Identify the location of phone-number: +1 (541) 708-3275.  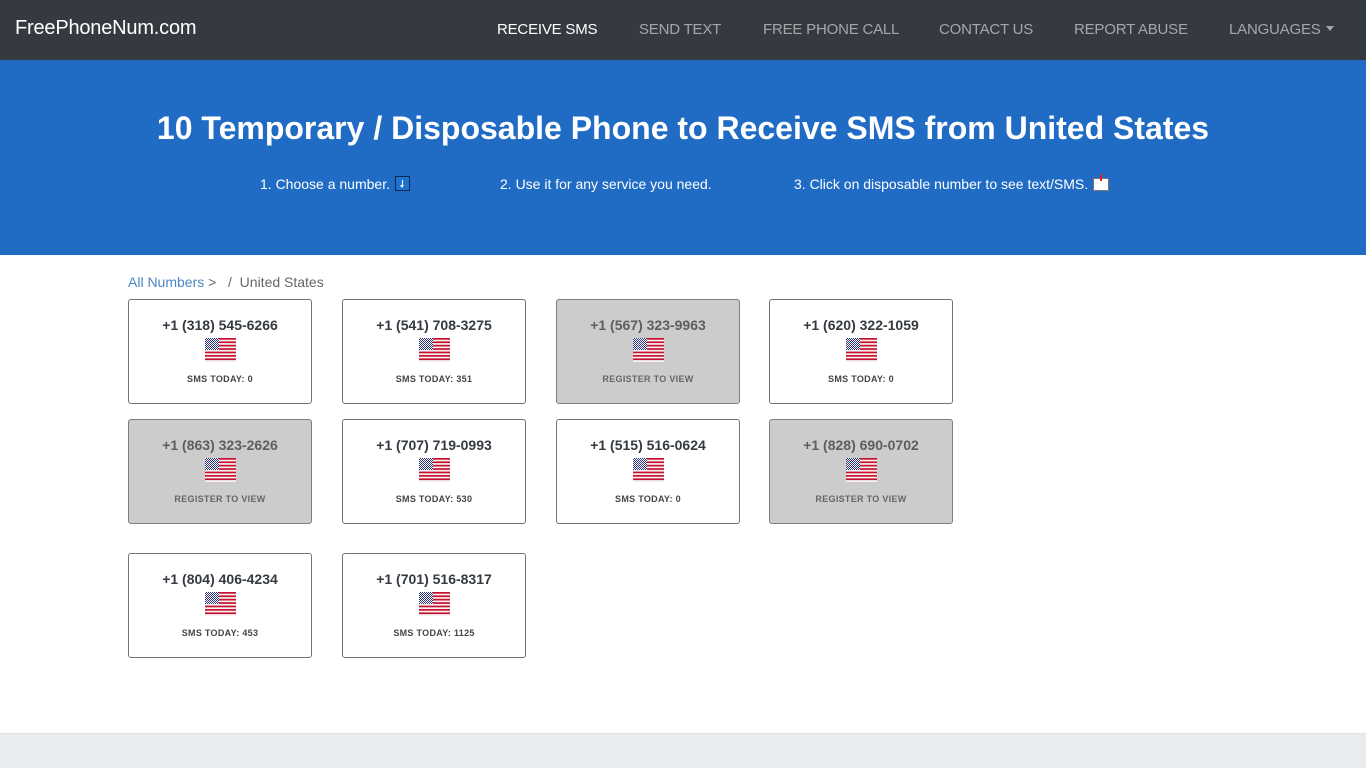
(434, 325).